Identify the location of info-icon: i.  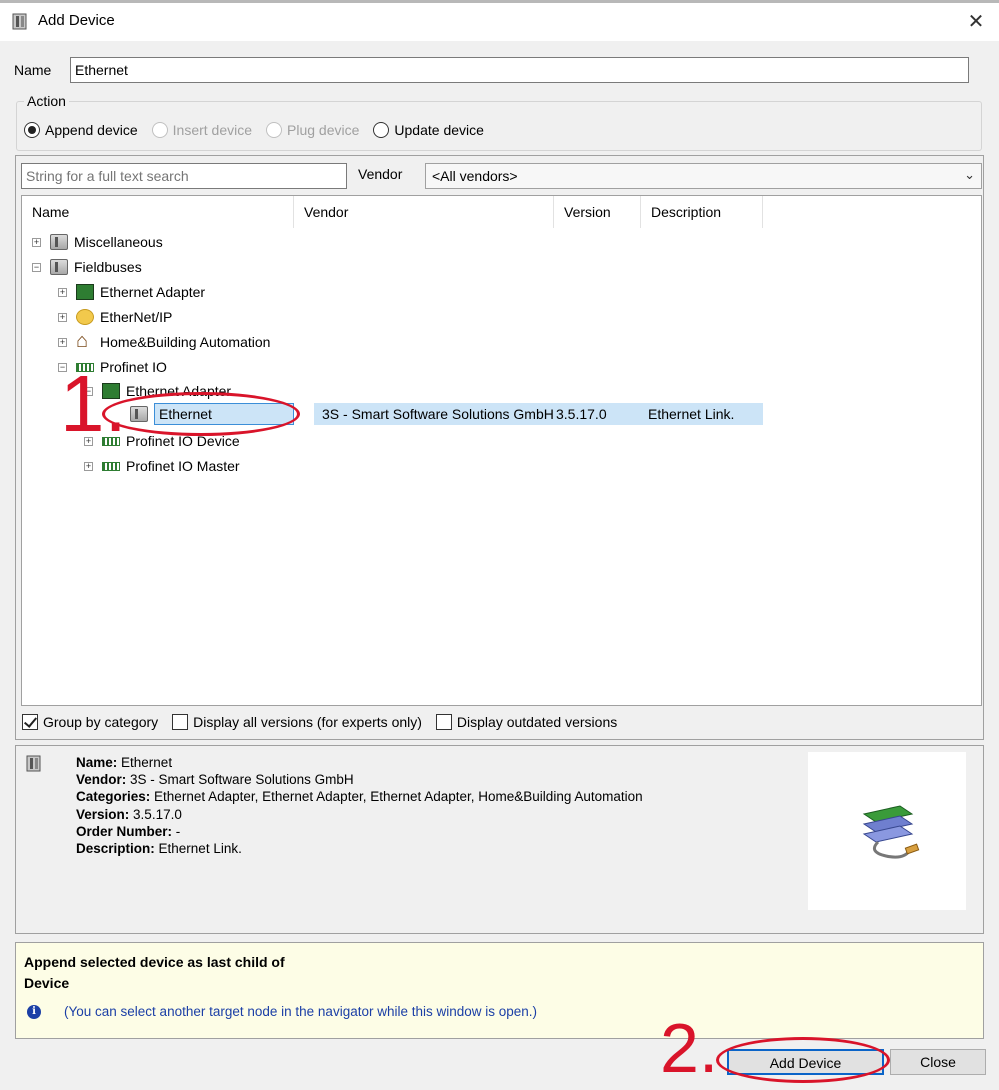
(34, 1012).